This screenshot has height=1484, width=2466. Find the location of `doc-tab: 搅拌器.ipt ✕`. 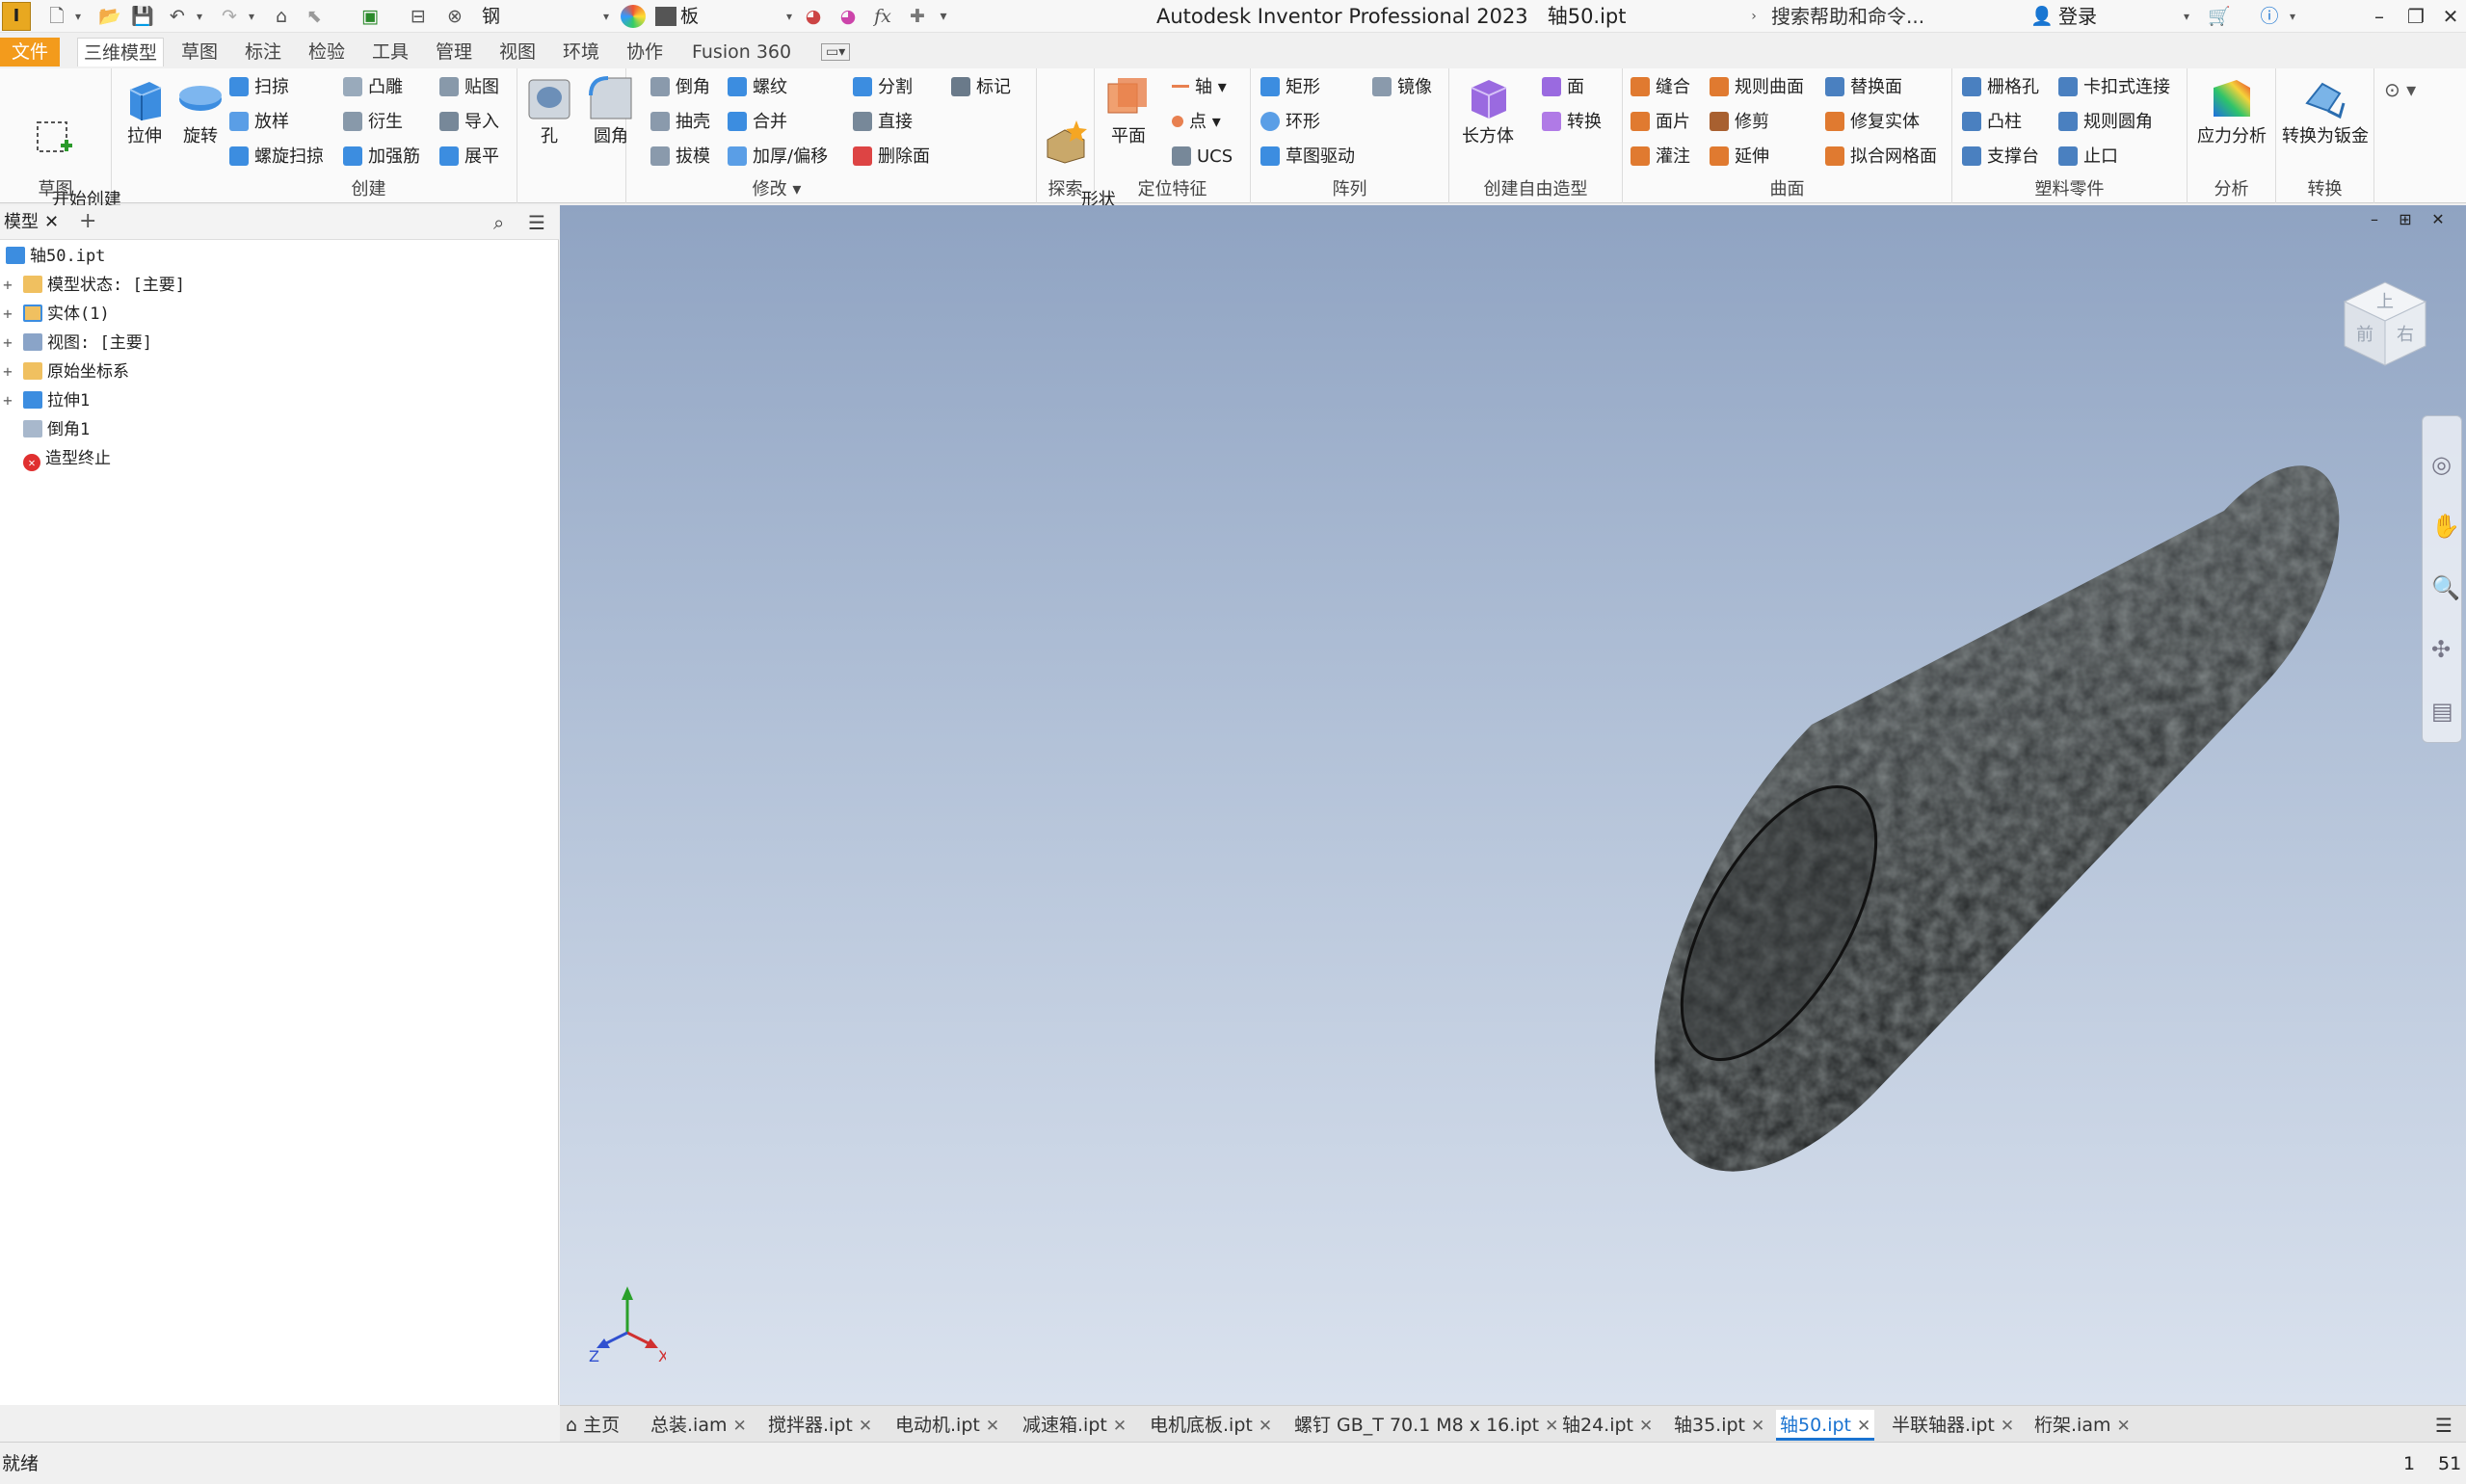

doc-tab: 搅拌器.ipt ✕ is located at coordinates (820, 1425).